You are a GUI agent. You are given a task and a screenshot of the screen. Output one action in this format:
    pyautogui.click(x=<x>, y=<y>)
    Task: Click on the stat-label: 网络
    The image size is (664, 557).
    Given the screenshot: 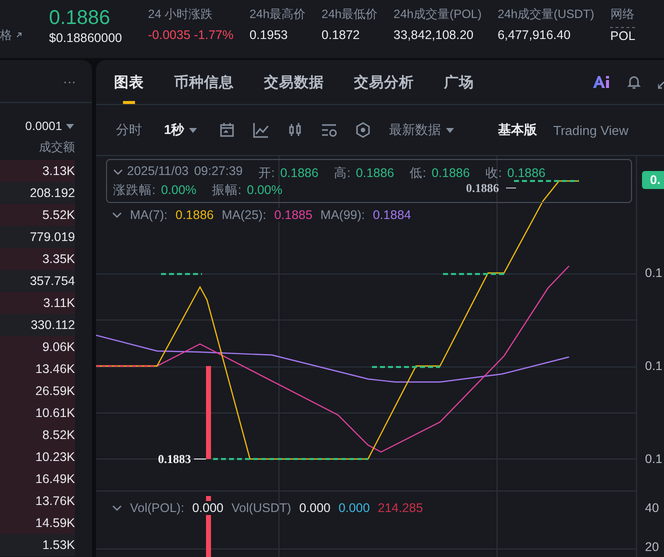 What is the action you would take?
    pyautogui.click(x=623, y=14)
    